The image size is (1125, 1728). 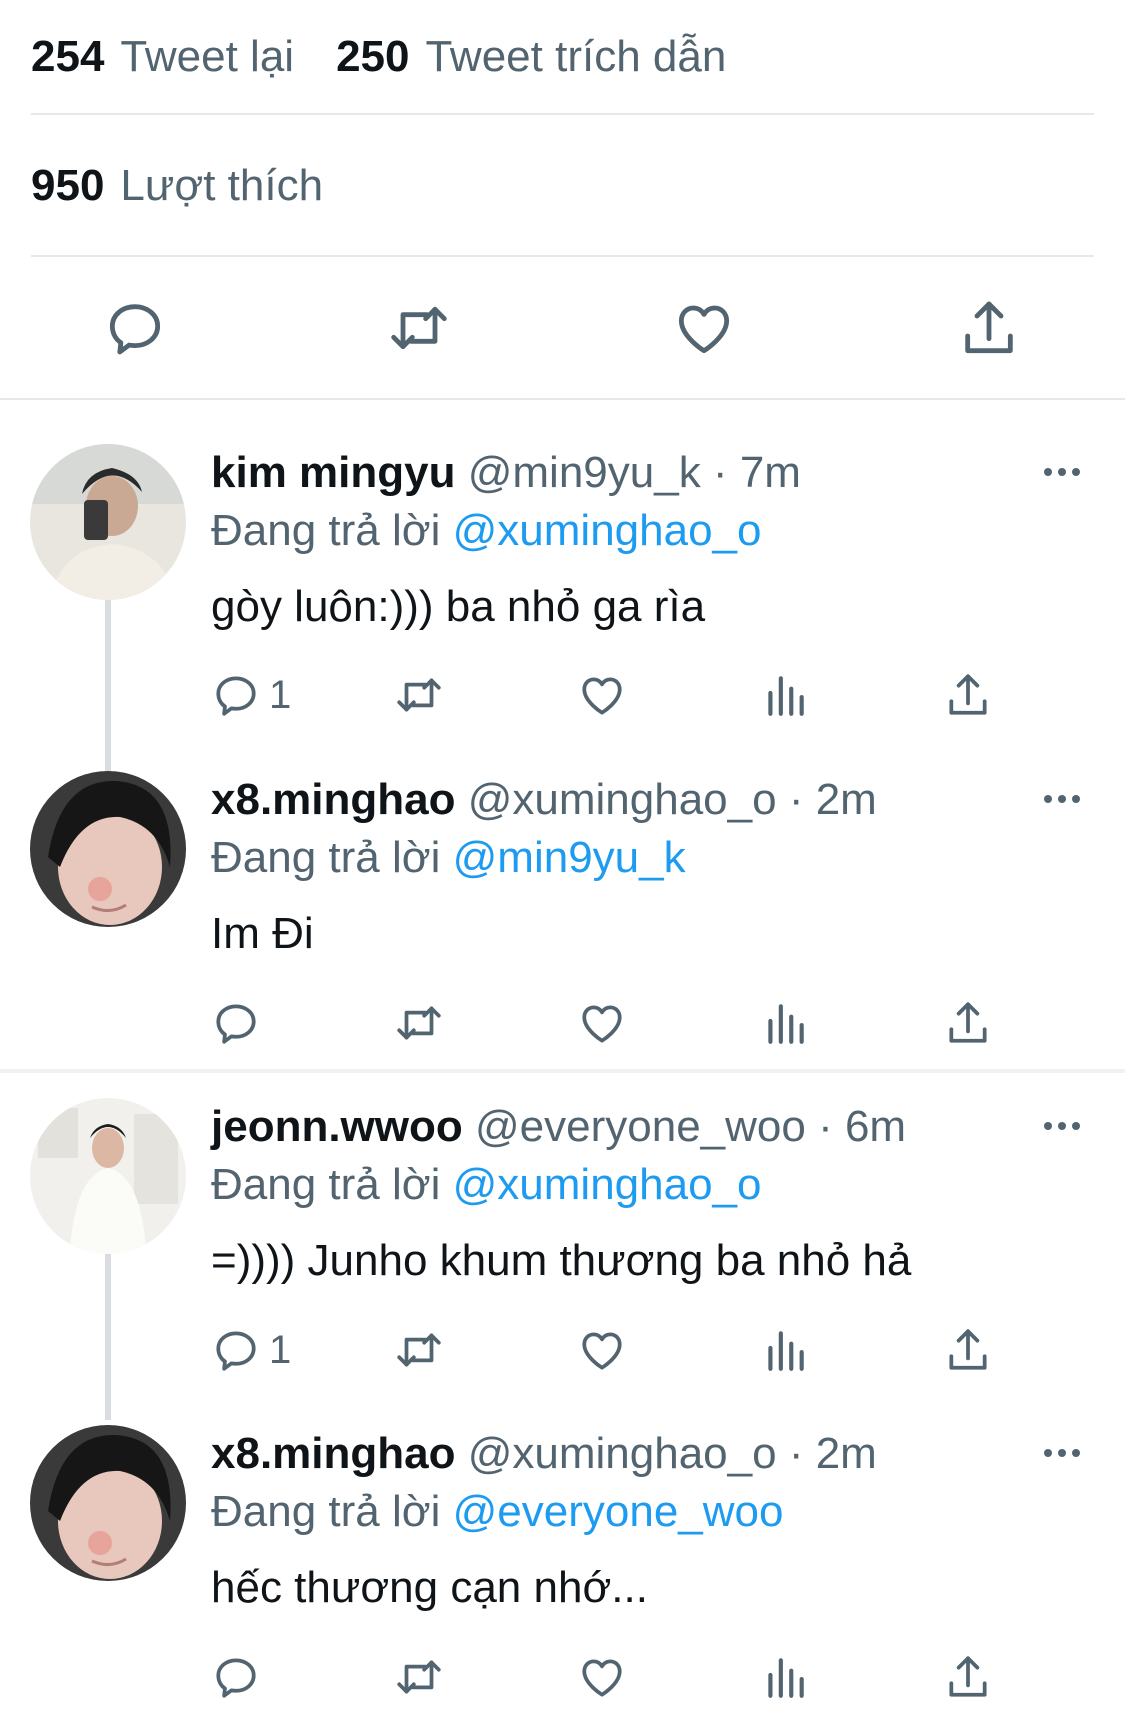 I want to click on likes-count: 950, so click(x=67, y=186).